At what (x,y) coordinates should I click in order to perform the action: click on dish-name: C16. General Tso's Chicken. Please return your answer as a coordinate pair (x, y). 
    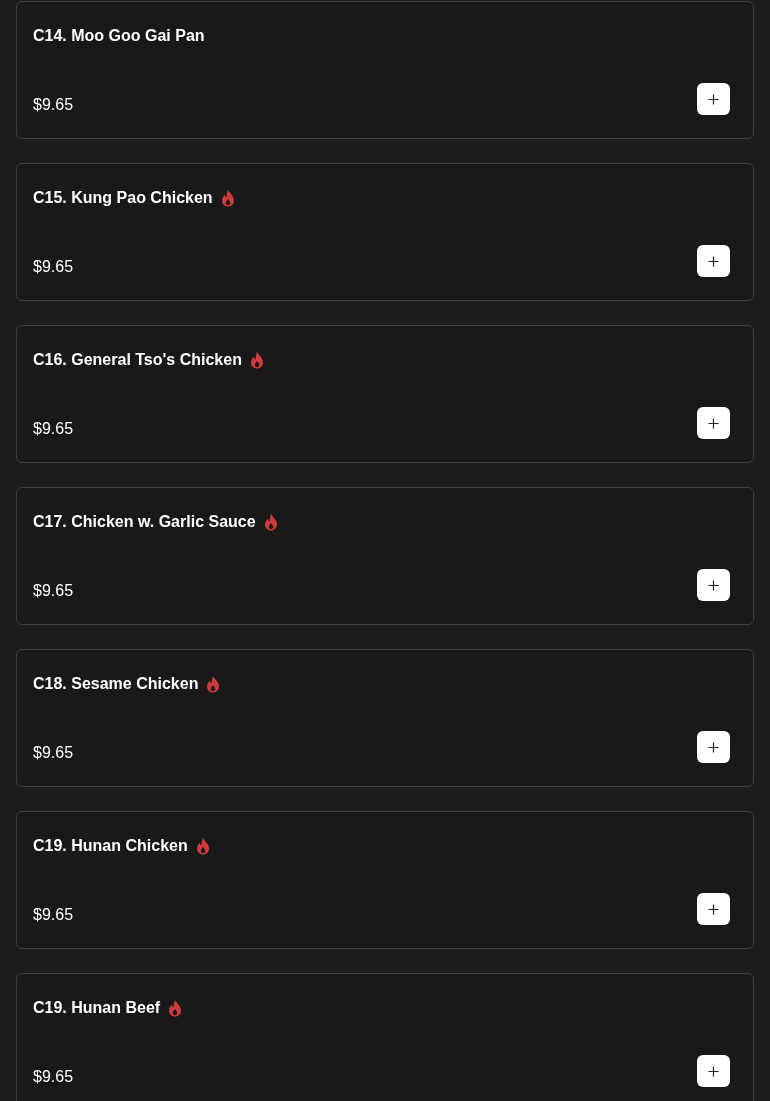
    Looking at the image, I should click on (137, 360).